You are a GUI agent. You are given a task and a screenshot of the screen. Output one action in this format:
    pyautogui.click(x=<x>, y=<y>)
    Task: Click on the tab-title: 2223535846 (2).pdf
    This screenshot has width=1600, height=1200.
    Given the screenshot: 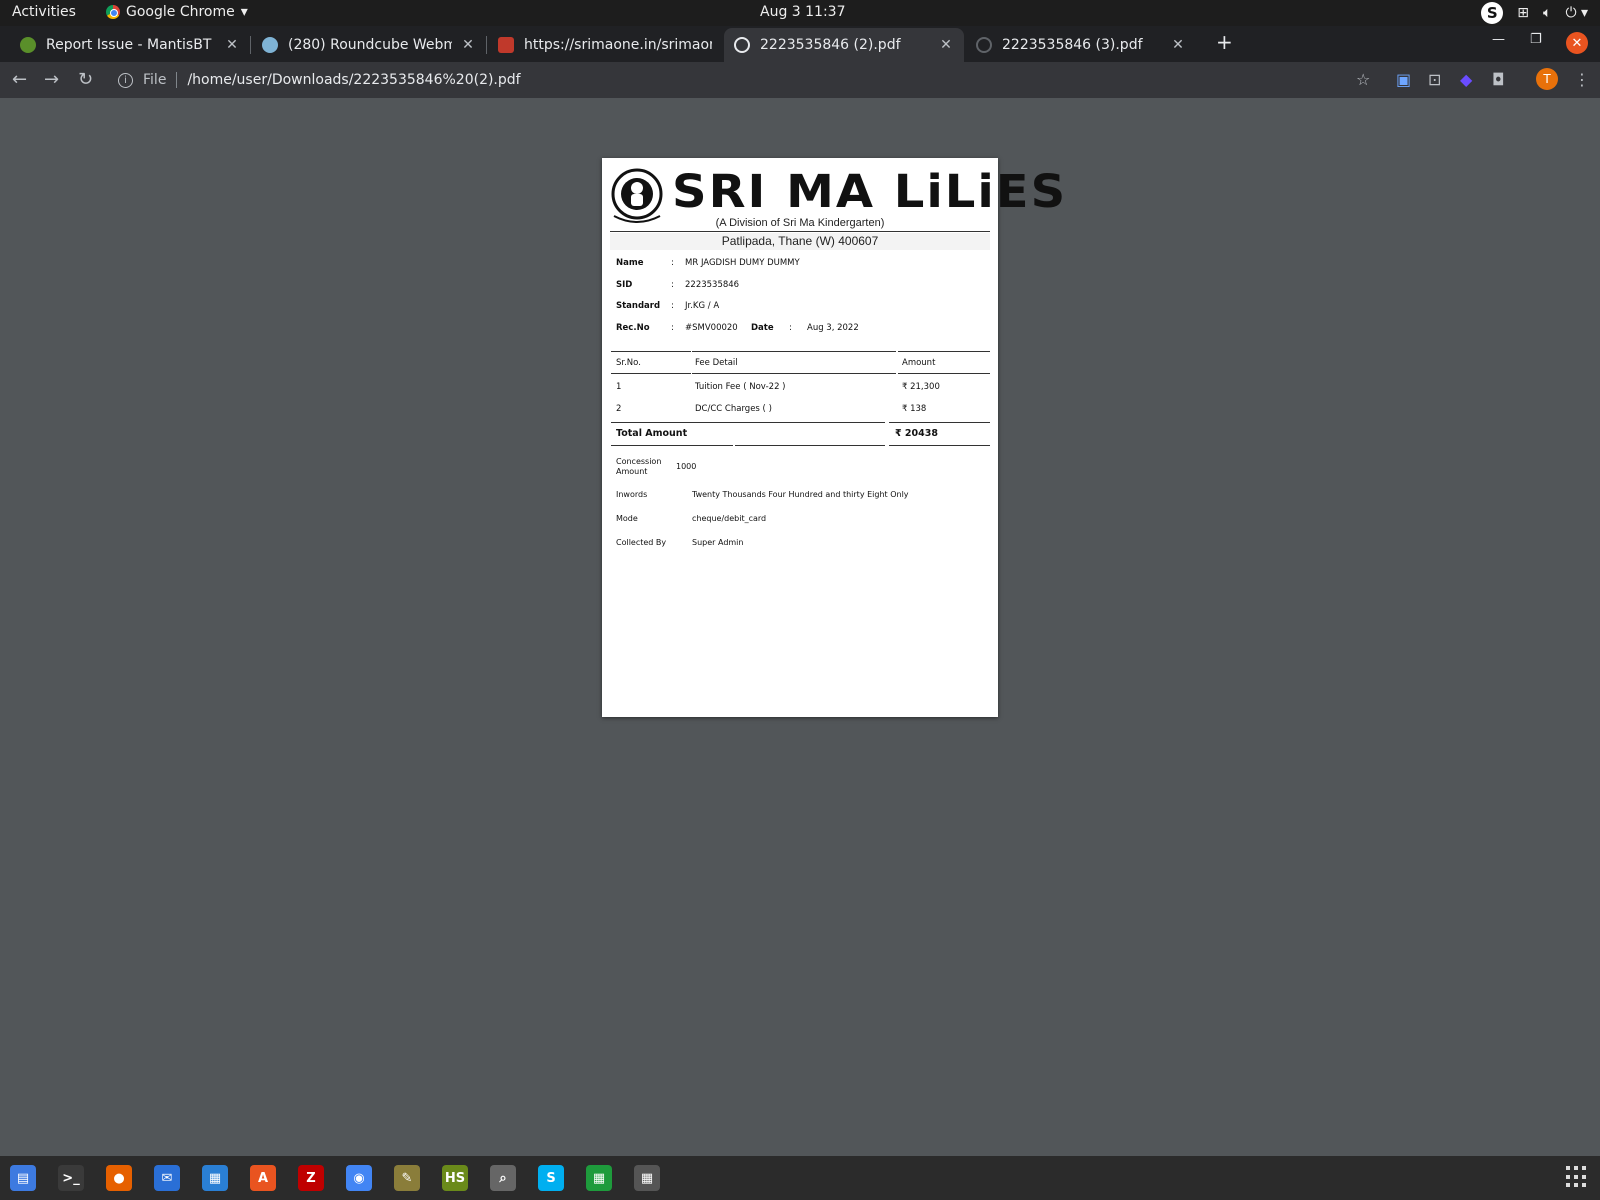 What is the action you would take?
    pyautogui.click(x=830, y=45)
    